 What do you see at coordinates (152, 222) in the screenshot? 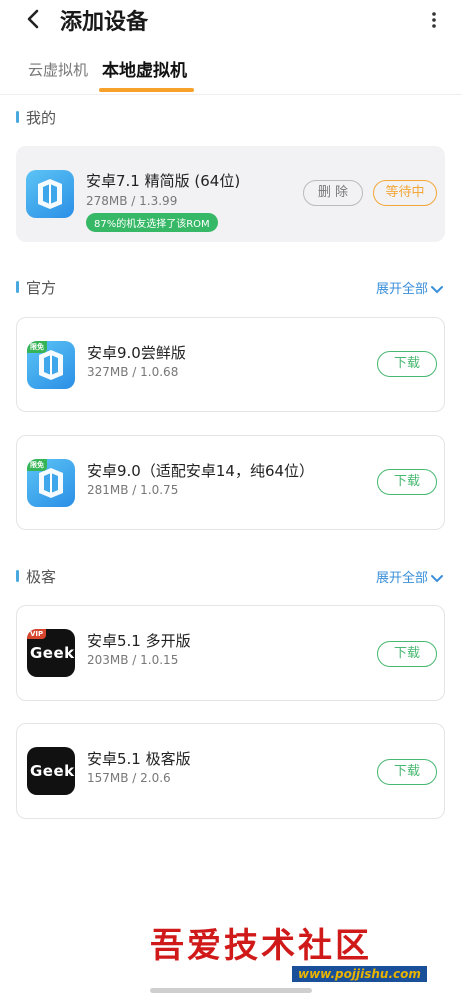
I see `popularity-tag: 87%的机友选择了该ROM` at bounding box center [152, 222].